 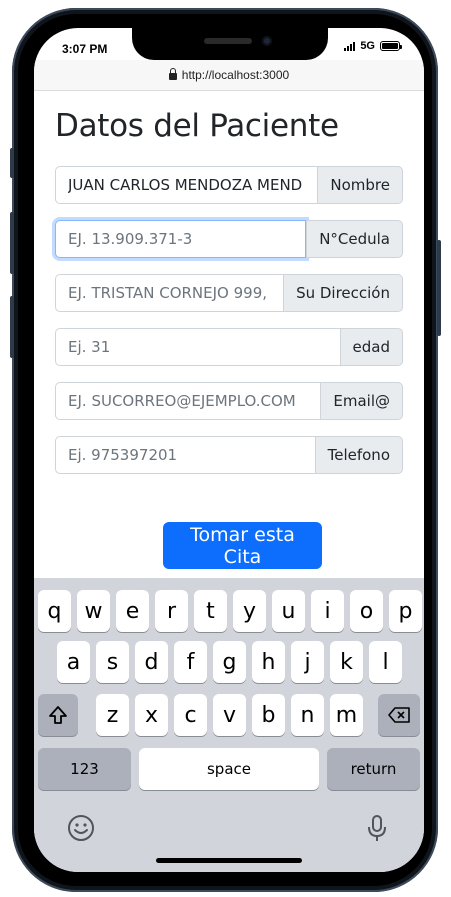 What do you see at coordinates (112, 715) in the screenshot?
I see `key-z: z` at bounding box center [112, 715].